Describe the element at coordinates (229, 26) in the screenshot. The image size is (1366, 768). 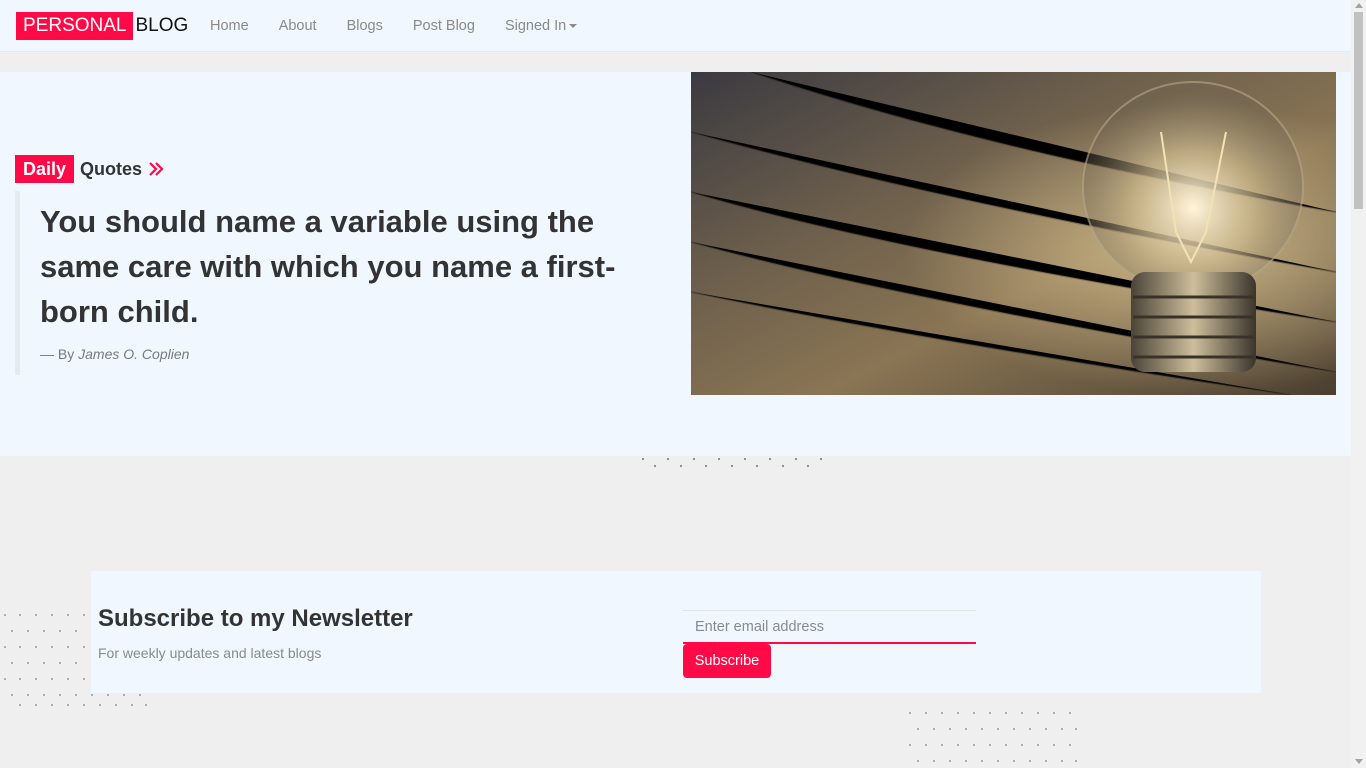
I see `nav-link-home: Home` at that location.